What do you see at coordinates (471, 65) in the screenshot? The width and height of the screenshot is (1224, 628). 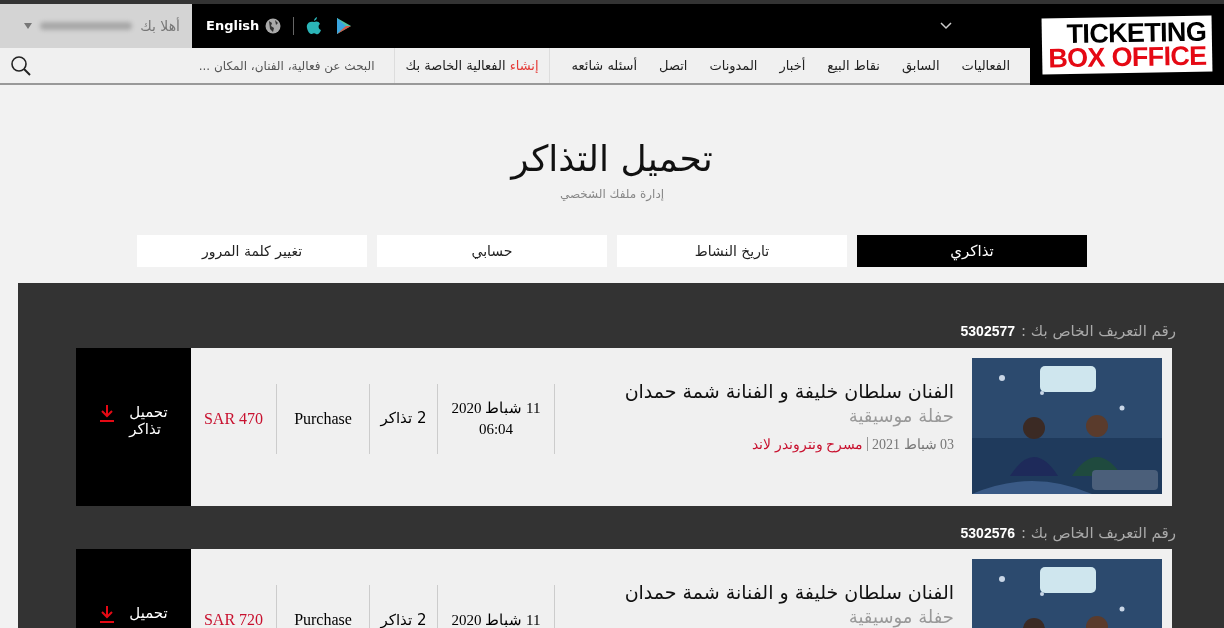 I see `create-event-link: إنشاء الفعالية الخاصة بك` at bounding box center [471, 65].